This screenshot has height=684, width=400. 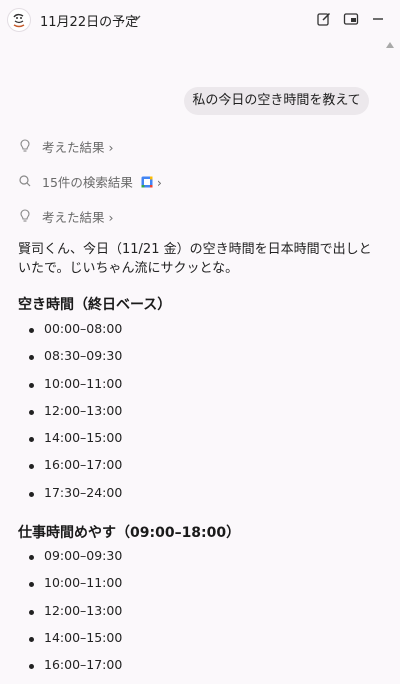 I want to click on search-icon, so click(x=25, y=181).